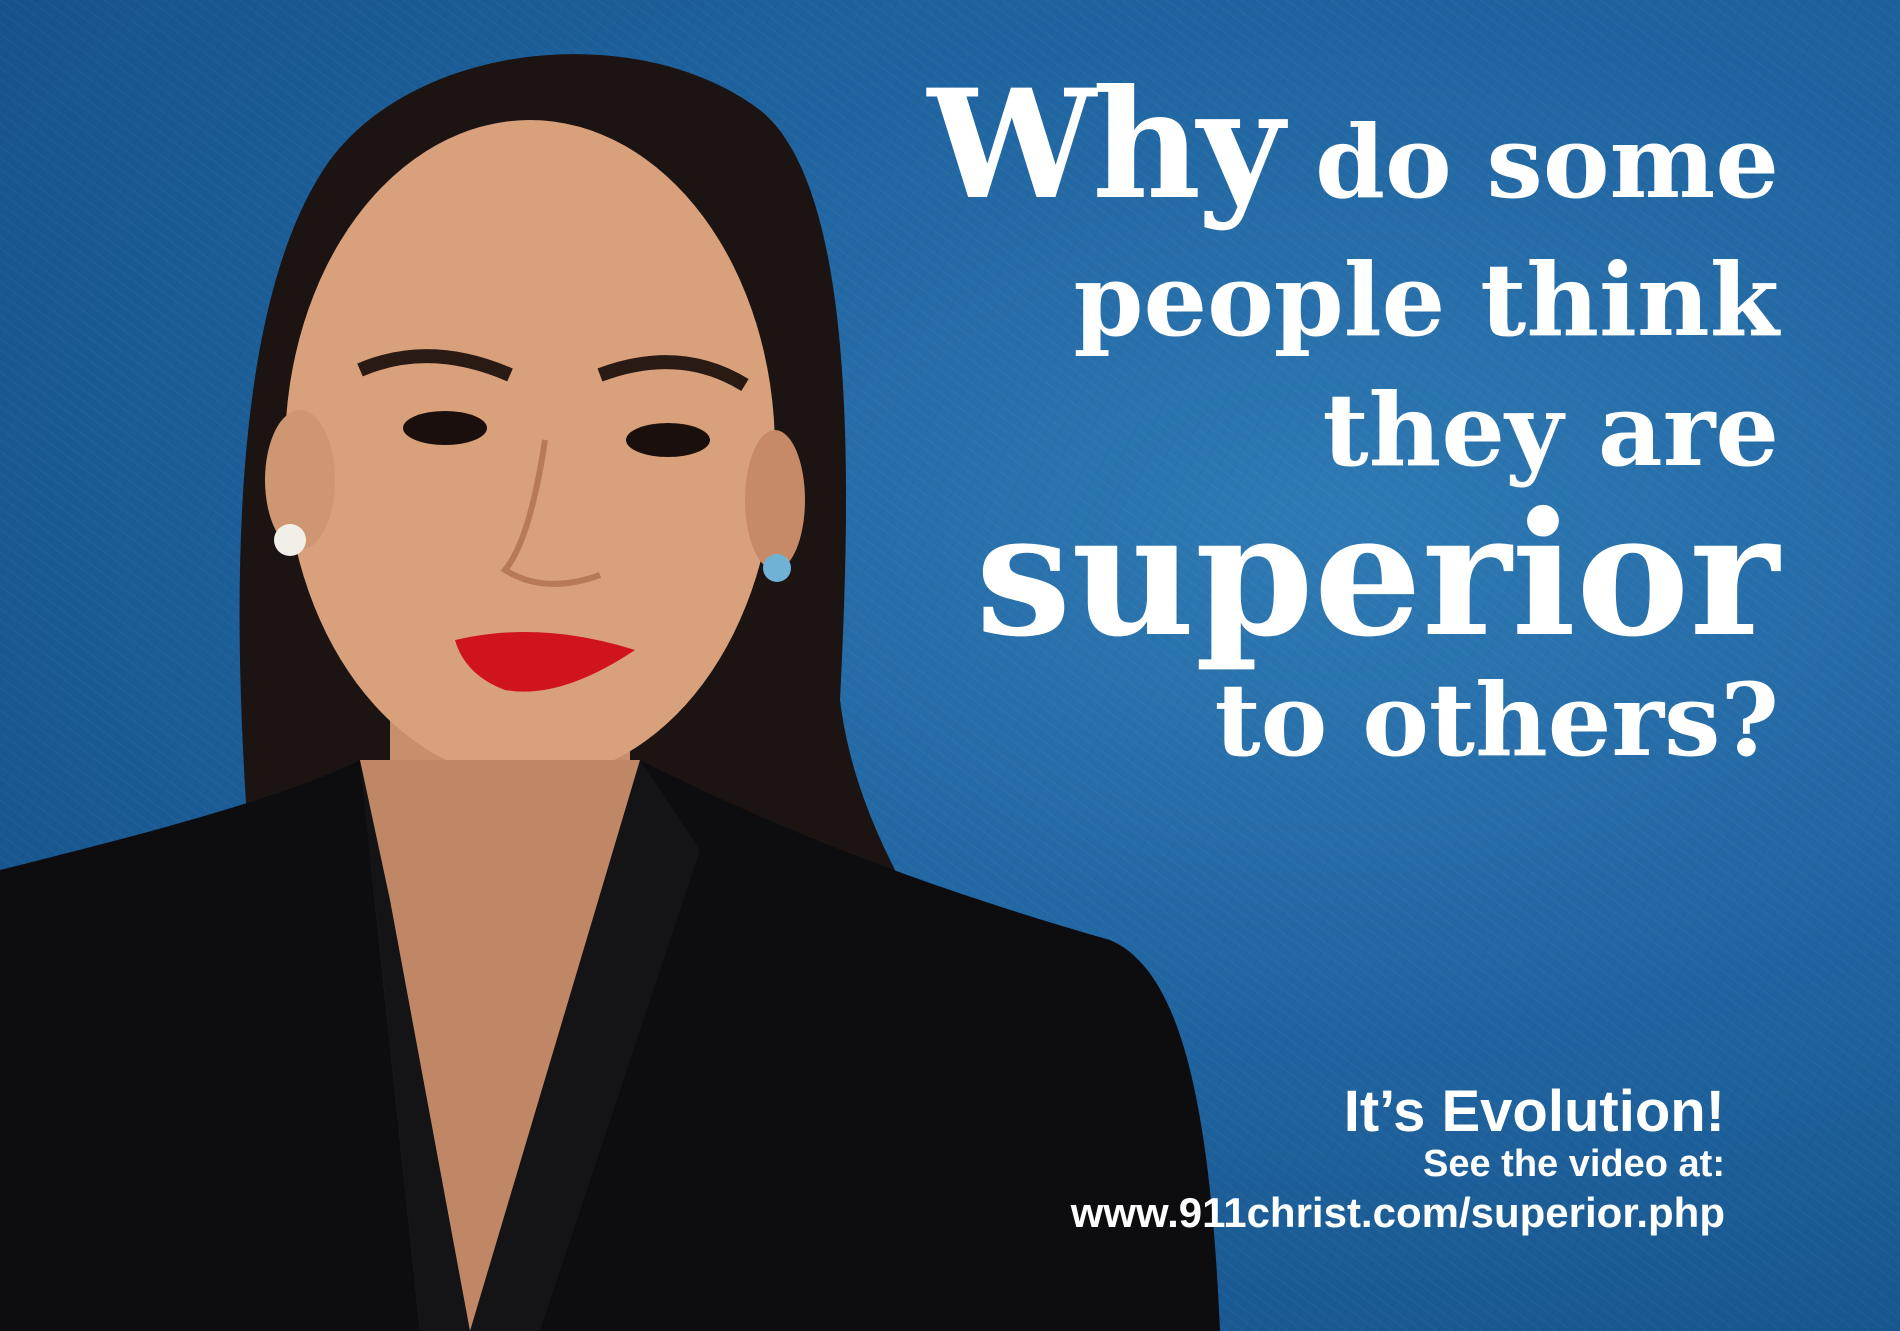 This screenshot has height=1331, width=1900. Describe the element at coordinates (1106, 145) in the screenshot. I see `headline-why: Why` at that location.